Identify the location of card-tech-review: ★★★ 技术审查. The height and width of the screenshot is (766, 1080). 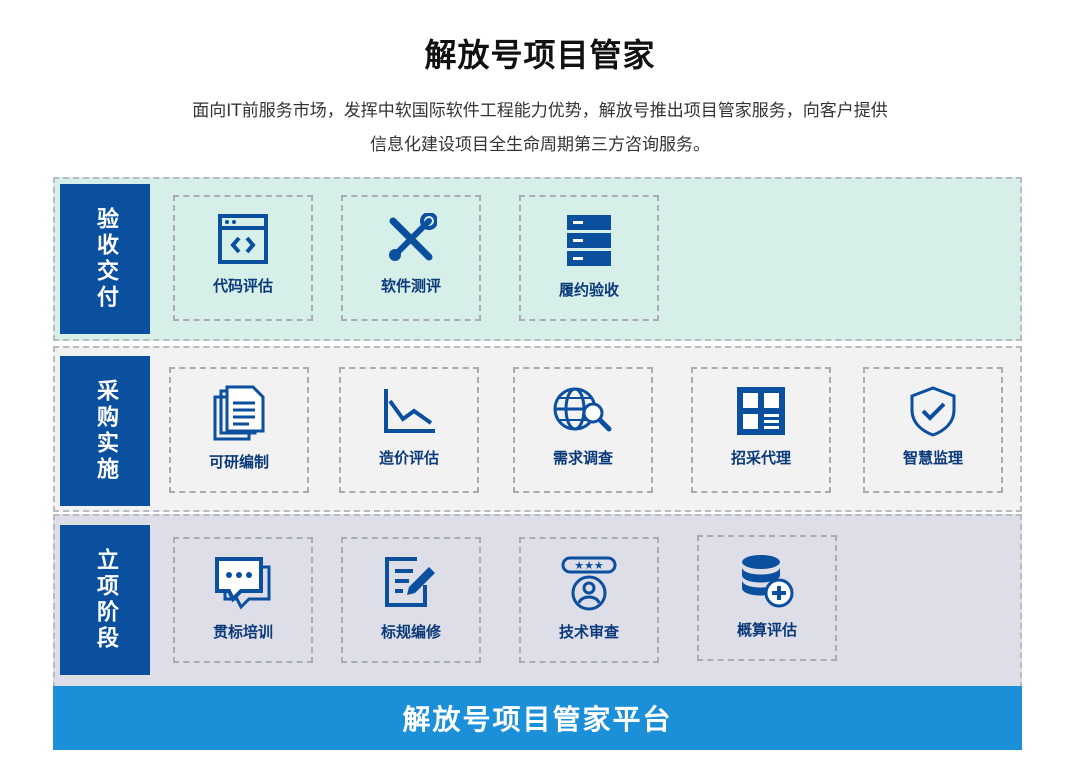
(589, 600).